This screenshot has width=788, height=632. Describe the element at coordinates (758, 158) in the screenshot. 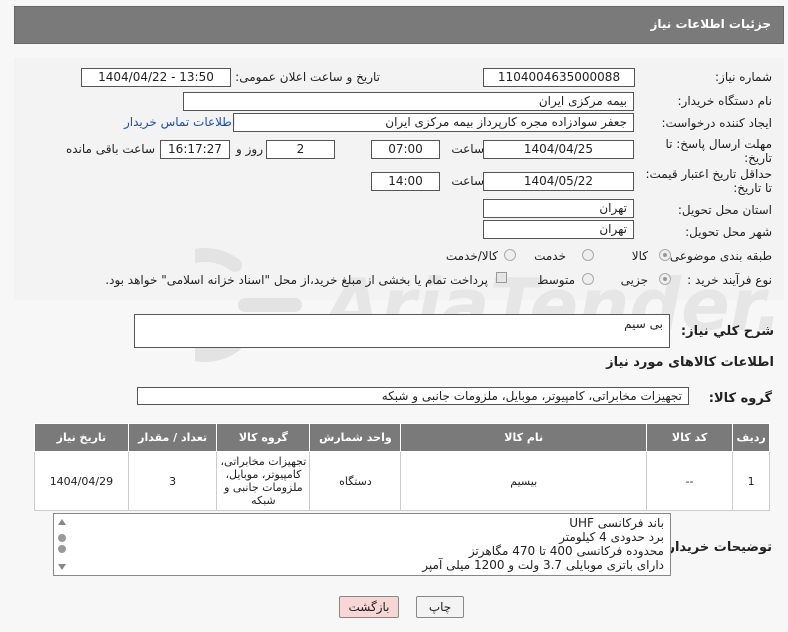

I see `deadline-label-2: تاریخ:` at that location.